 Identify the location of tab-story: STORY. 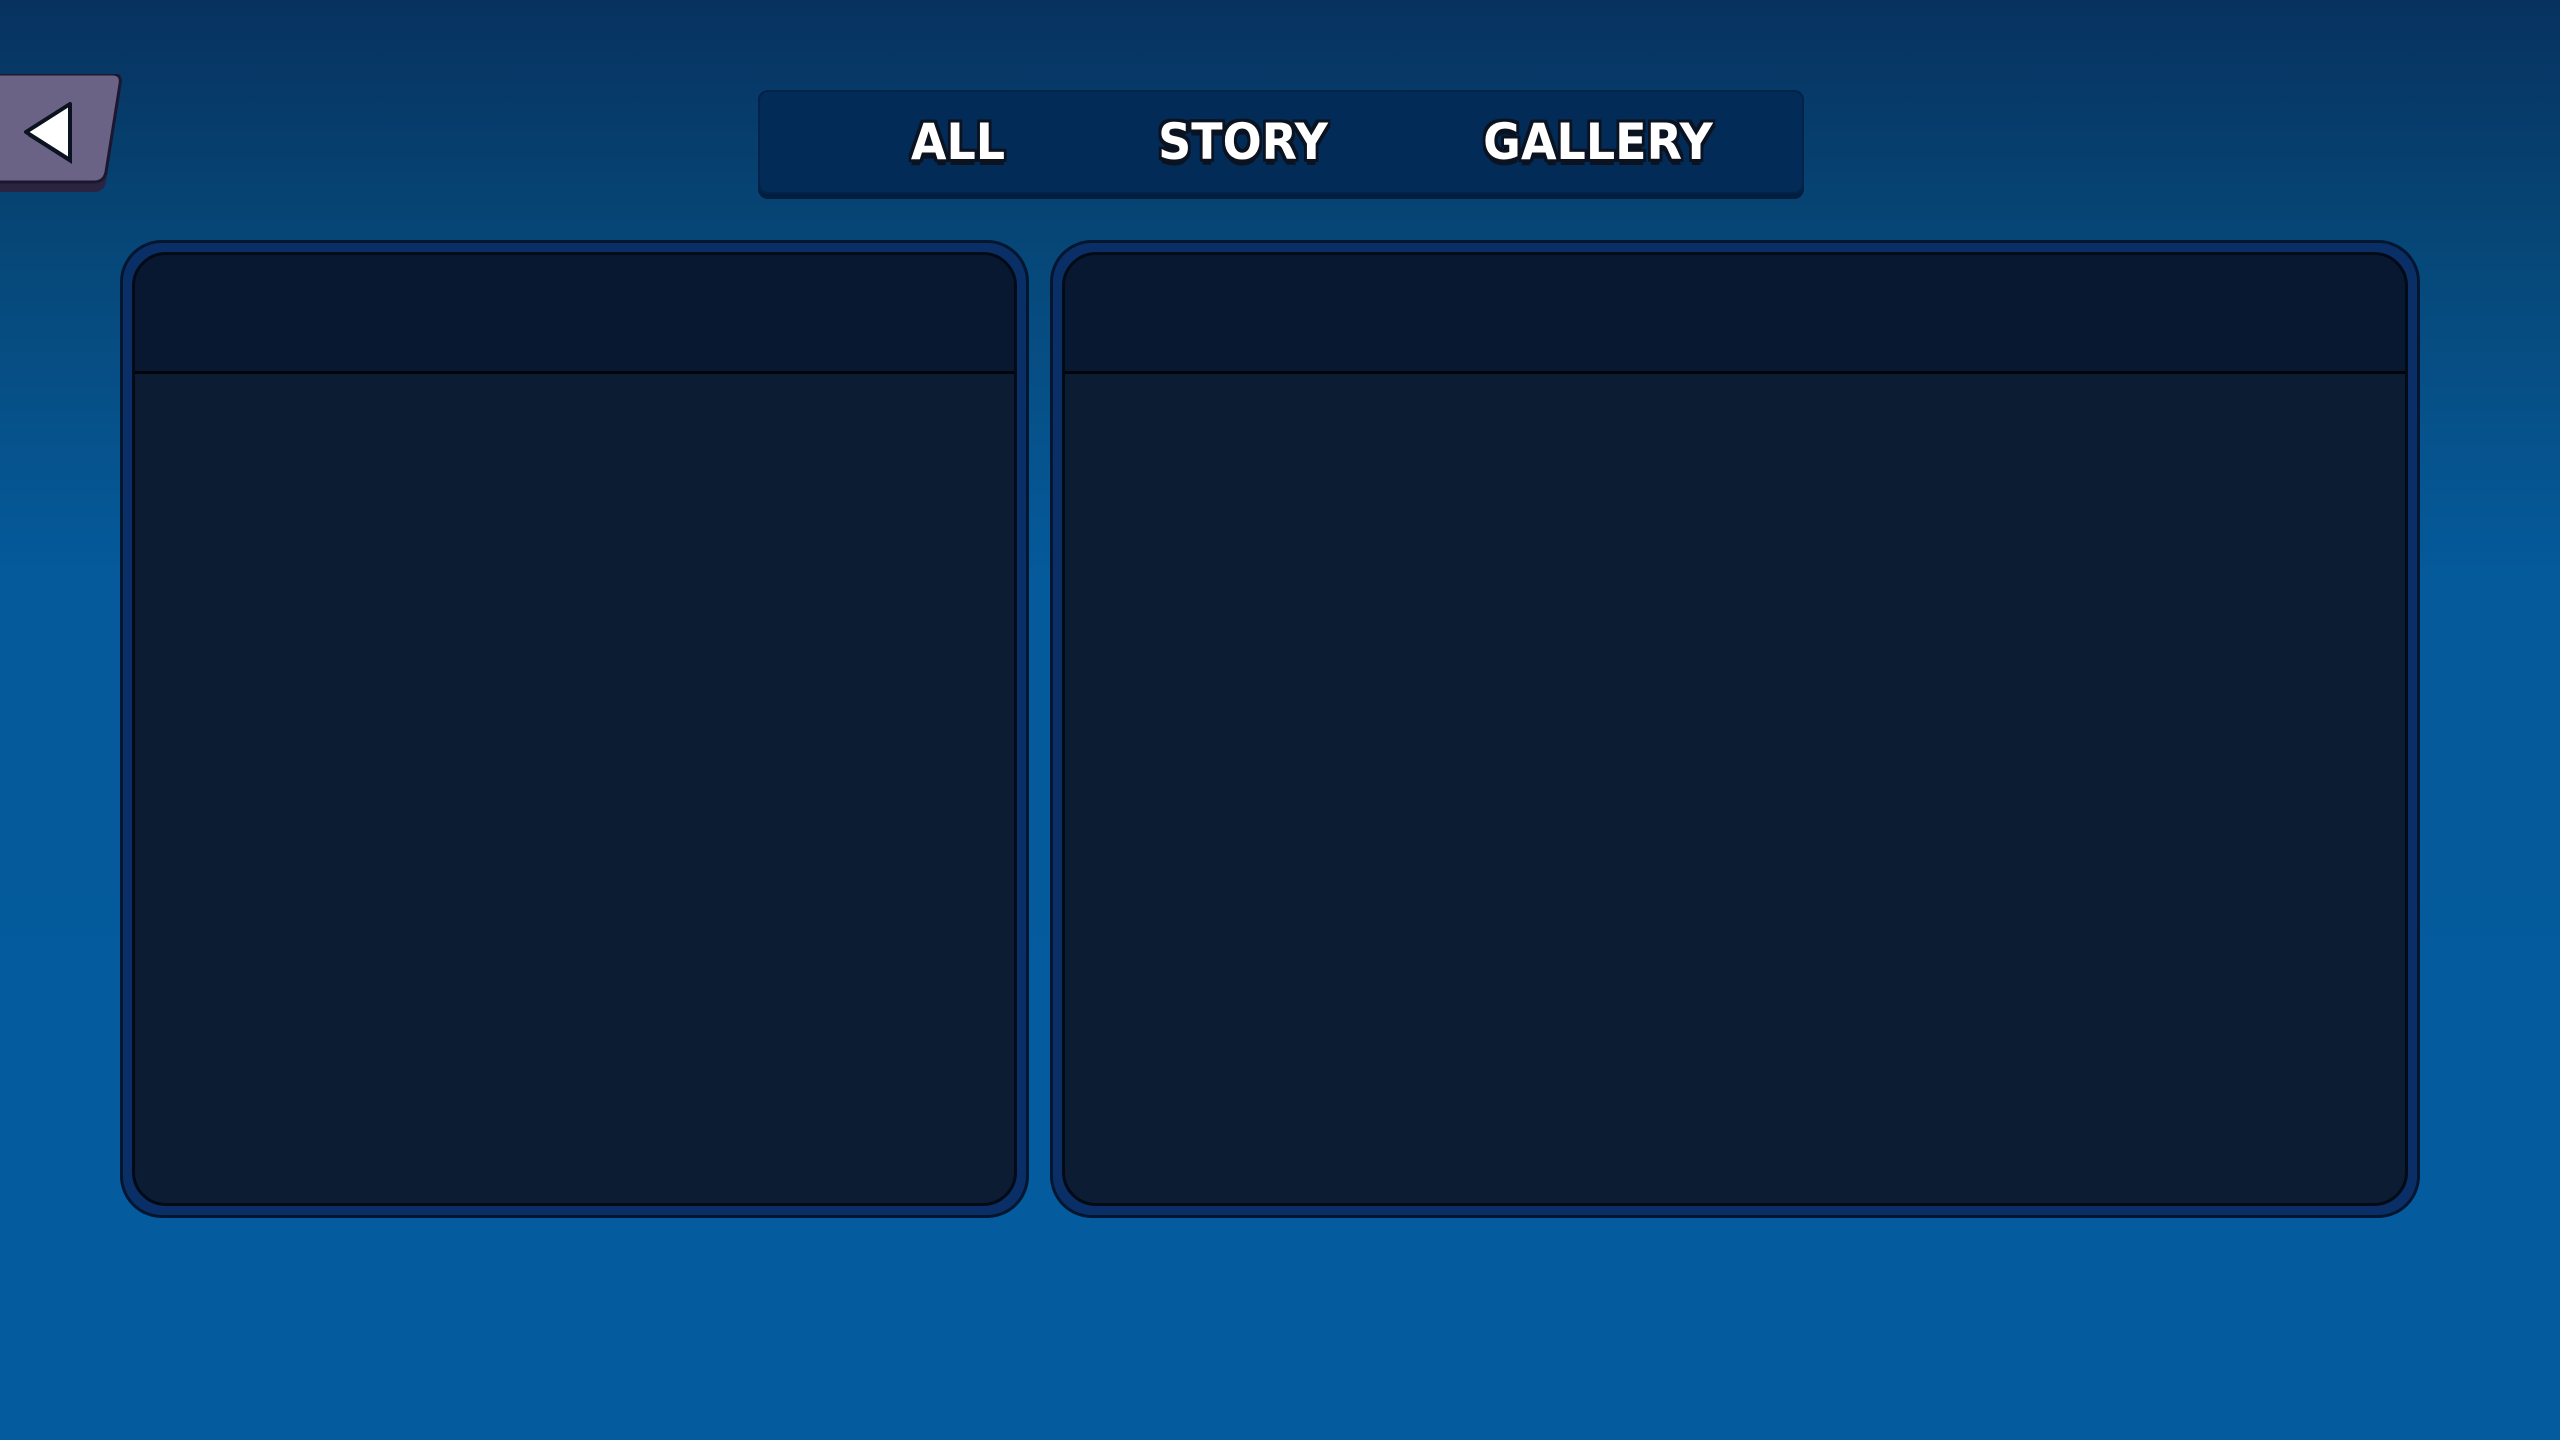
(1243, 142).